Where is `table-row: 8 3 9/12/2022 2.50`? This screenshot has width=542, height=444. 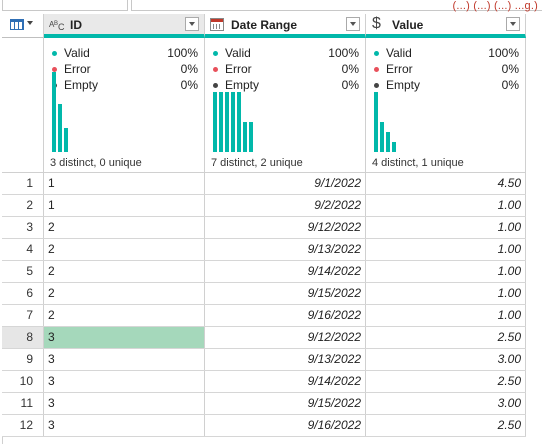
table-row: 8 3 9/12/2022 2.50 is located at coordinates (264, 338).